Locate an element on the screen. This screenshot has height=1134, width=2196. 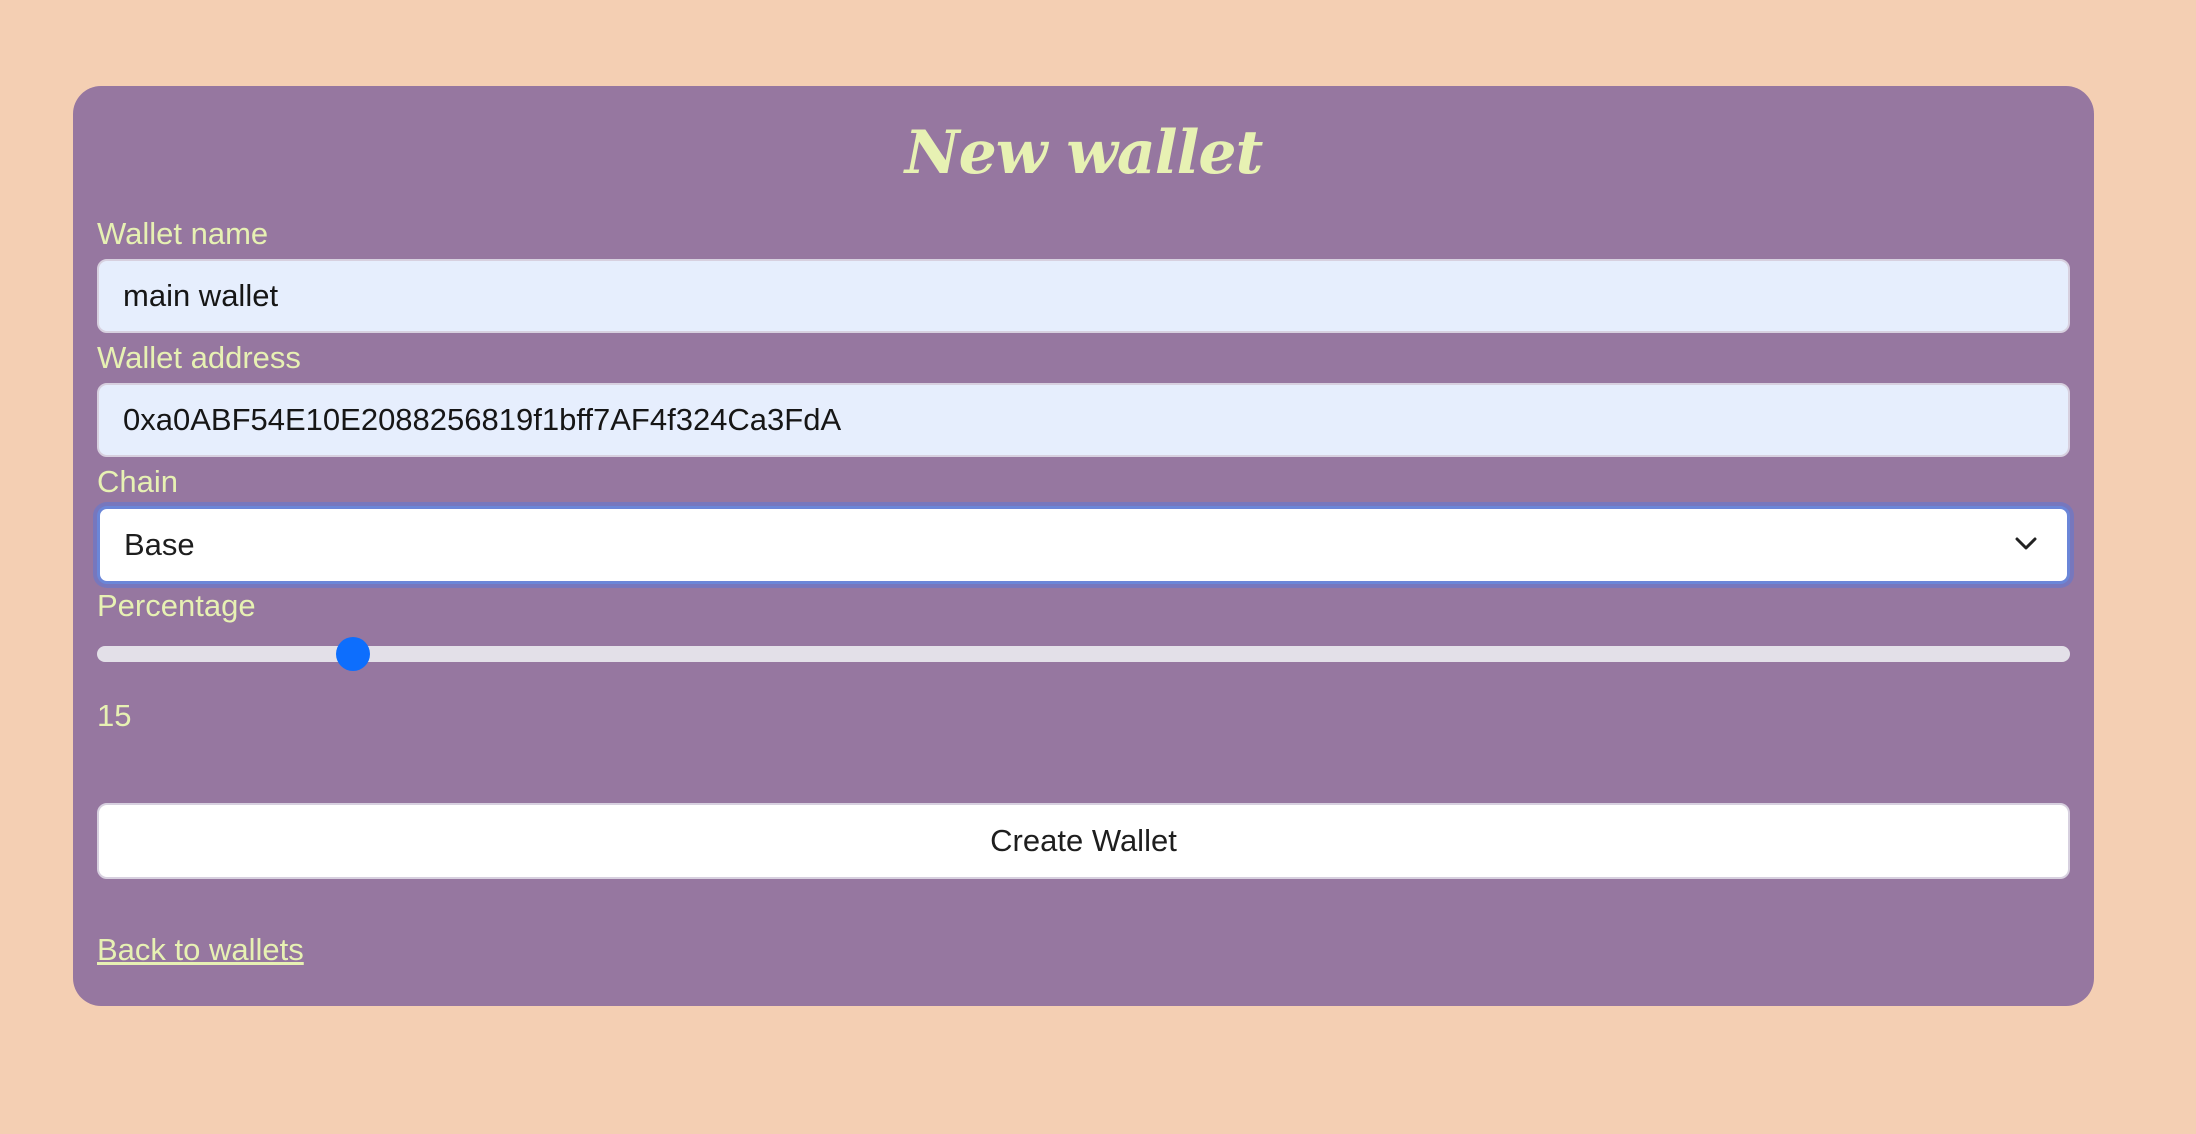
back-to-wallets-link: Back to wallets is located at coordinates (200, 950).